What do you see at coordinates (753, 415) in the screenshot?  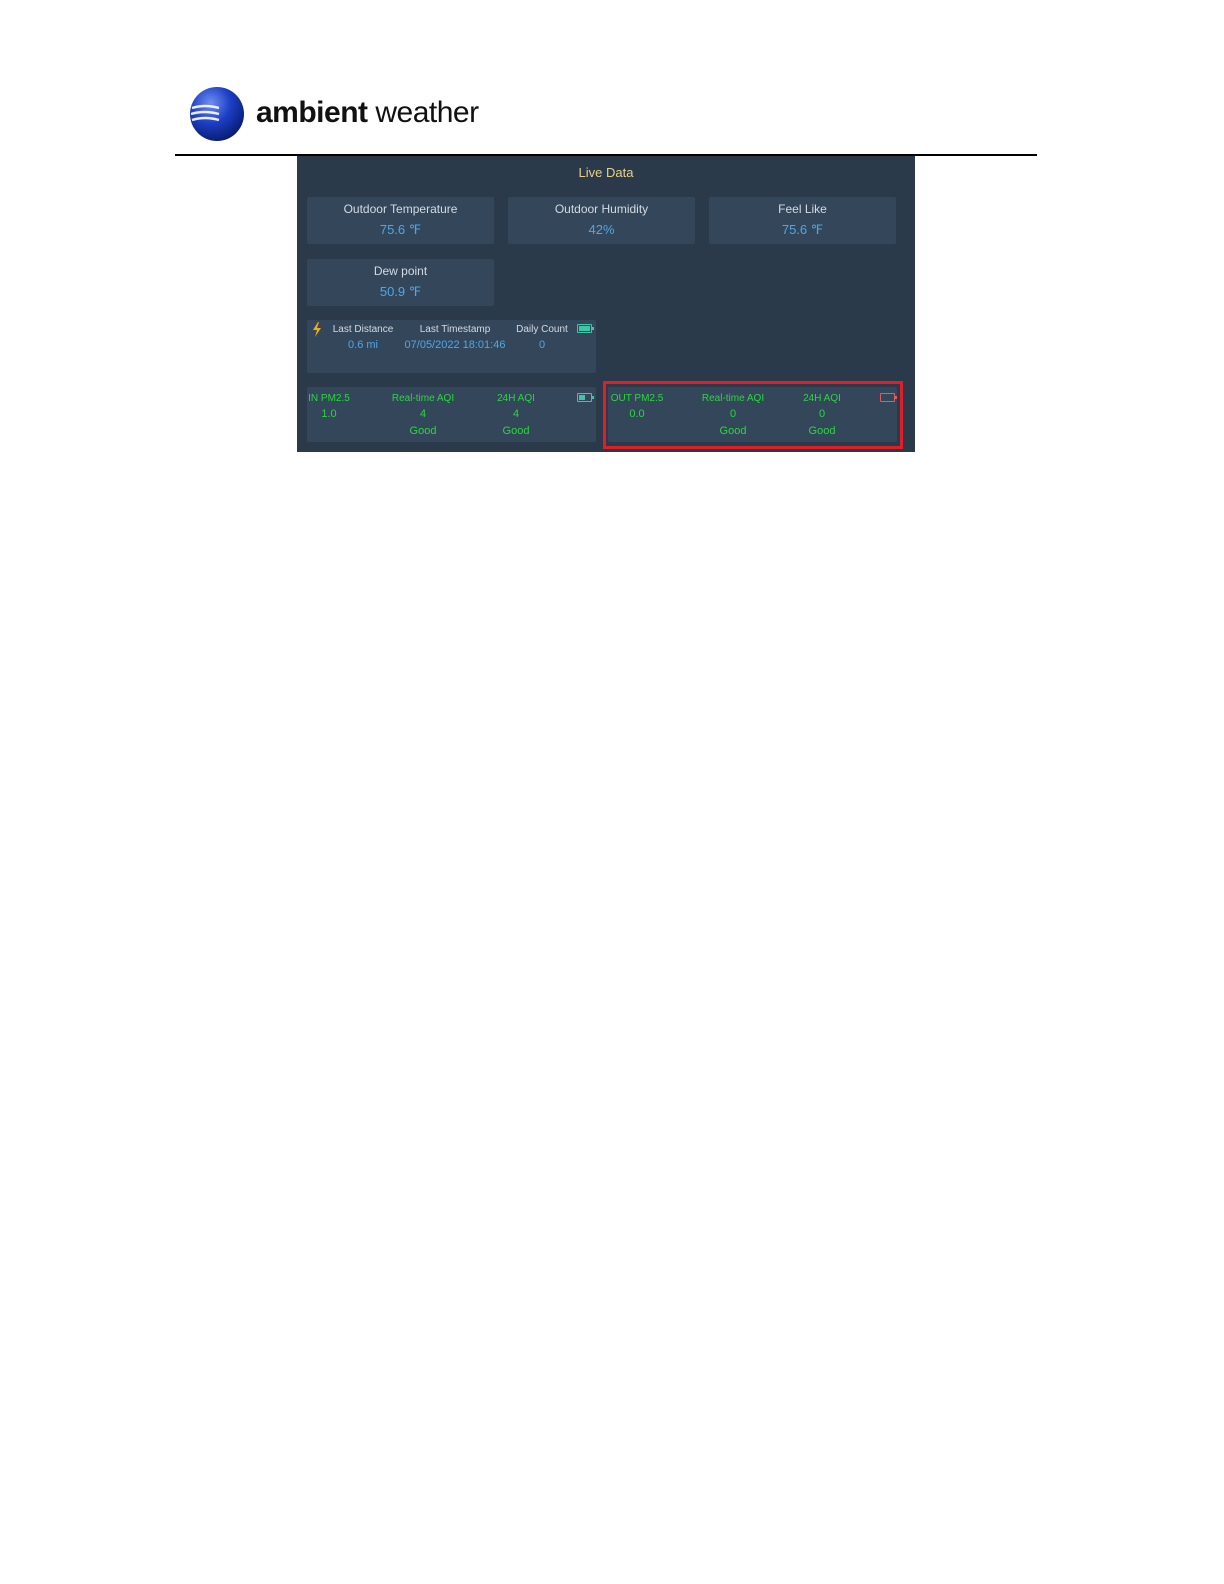 I see `highlight-box` at bounding box center [753, 415].